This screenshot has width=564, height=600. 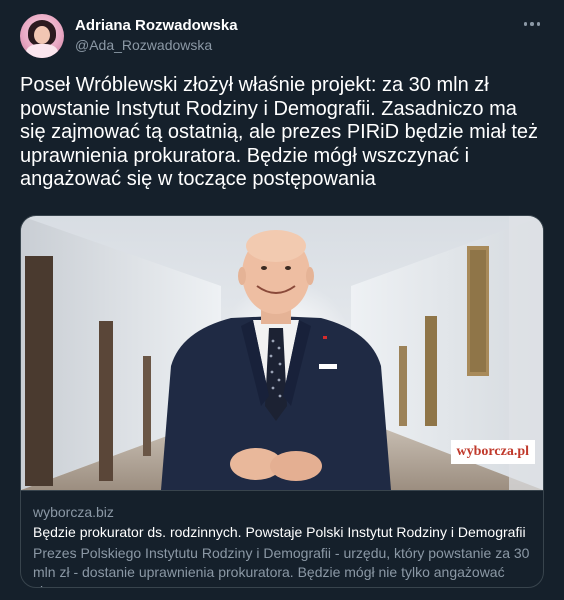 I want to click on avatar, so click(x=42, y=36).